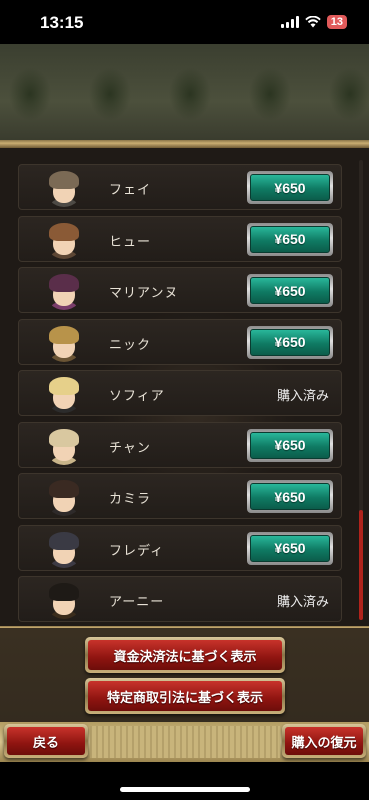 Image resolution: width=369 pixels, height=800 pixels. I want to click on restore-purchases-label: 購入の復元, so click(324, 741).